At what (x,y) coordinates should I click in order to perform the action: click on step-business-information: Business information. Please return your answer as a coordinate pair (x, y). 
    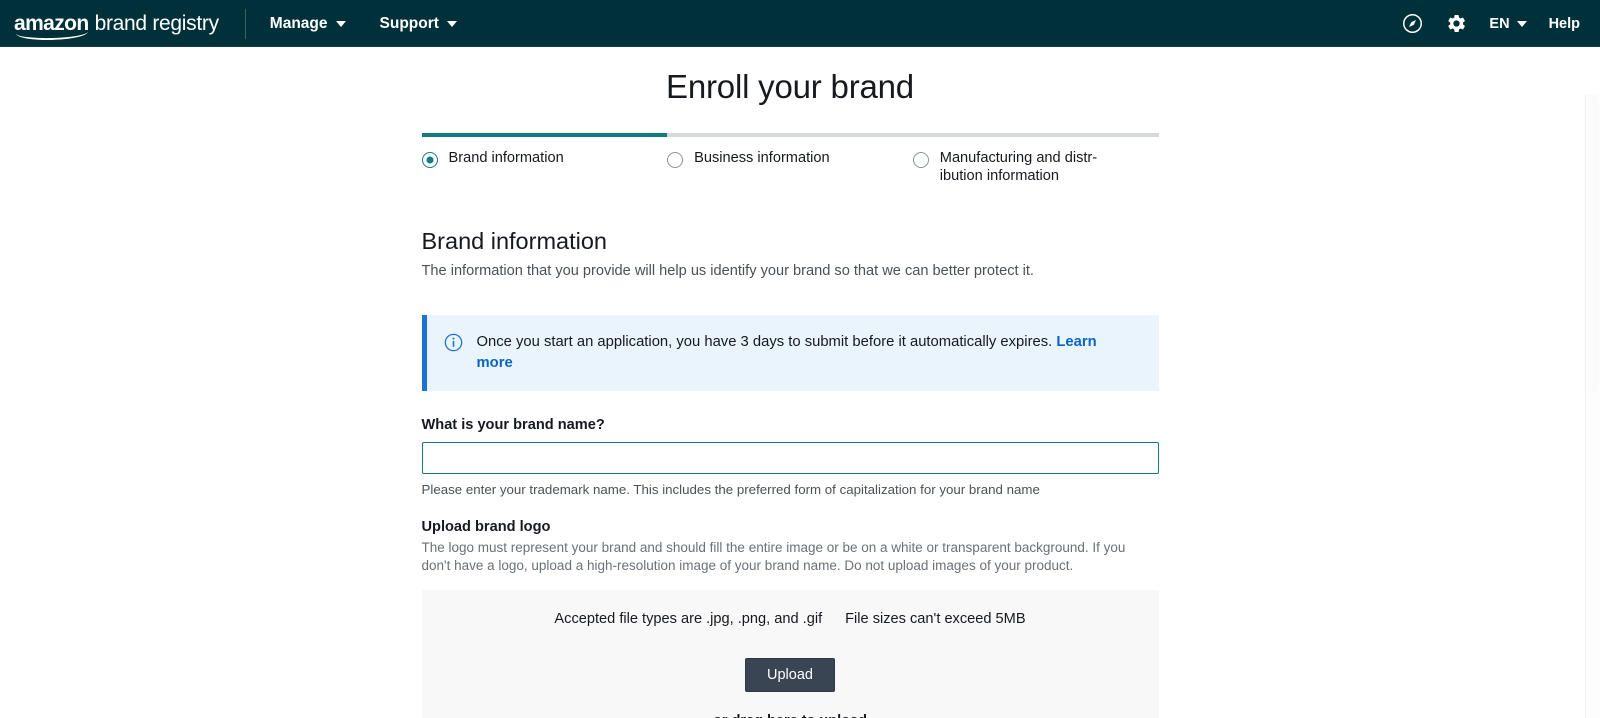
    Looking at the image, I should click on (790, 168).